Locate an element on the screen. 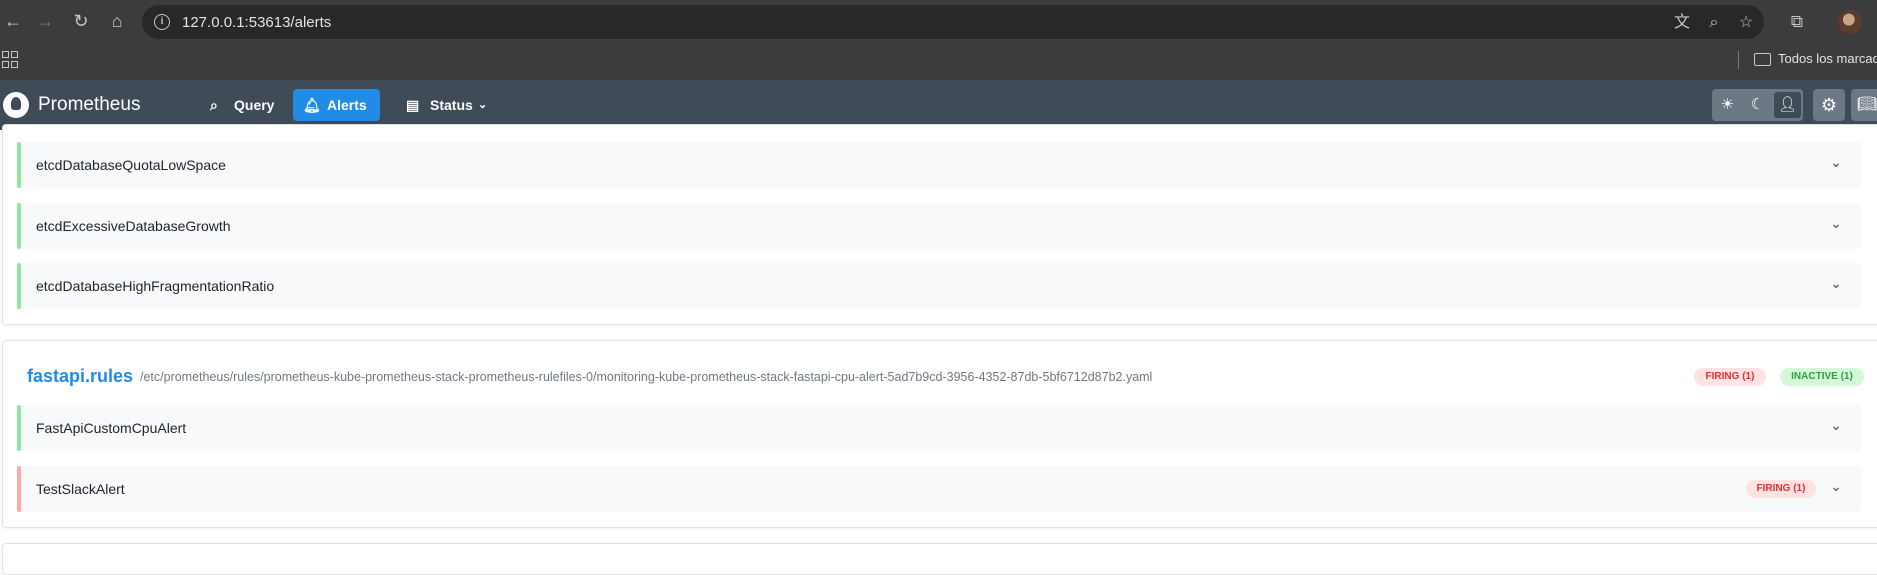 The image size is (1877, 575). nav-alerts: 🔔︎ Alerts is located at coordinates (336, 105).